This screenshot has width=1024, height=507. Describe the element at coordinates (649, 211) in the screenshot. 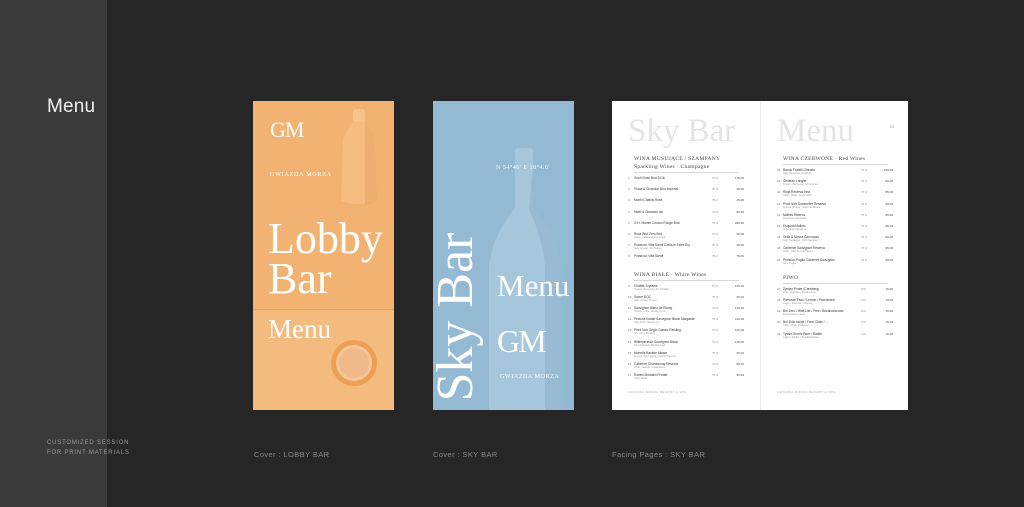

I see `item-name: Moët & Chandon Ice` at that location.